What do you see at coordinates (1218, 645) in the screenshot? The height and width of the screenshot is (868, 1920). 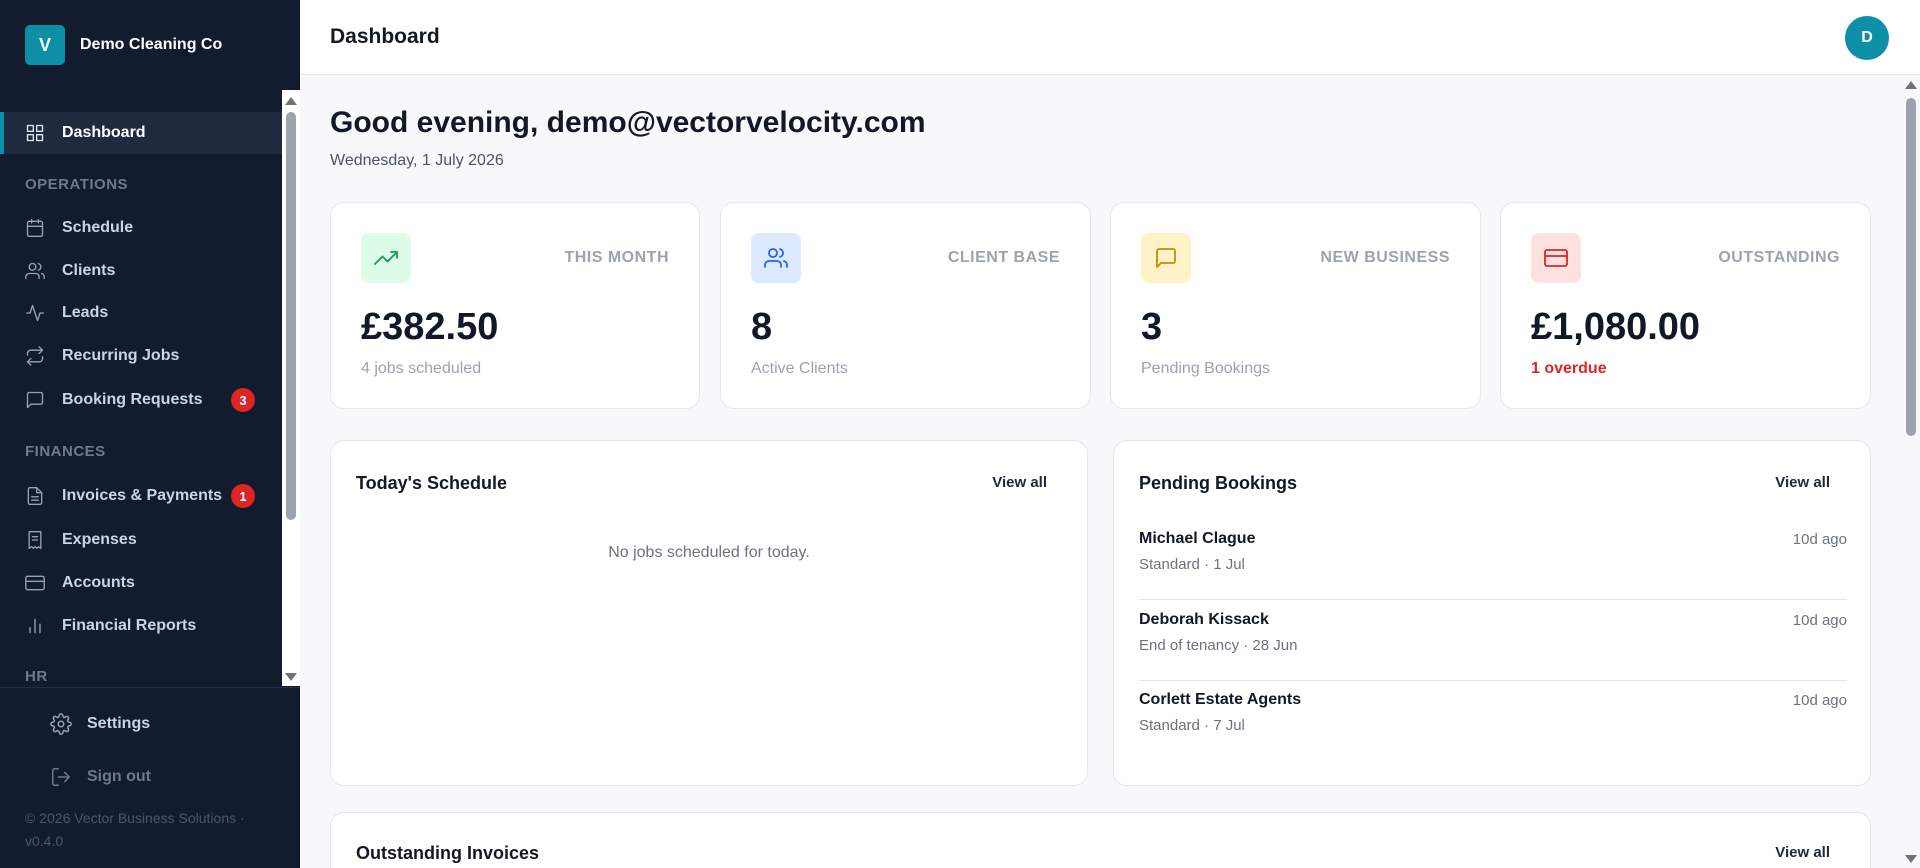 I see `booking-details: End of tenancy · 28 Jun` at bounding box center [1218, 645].